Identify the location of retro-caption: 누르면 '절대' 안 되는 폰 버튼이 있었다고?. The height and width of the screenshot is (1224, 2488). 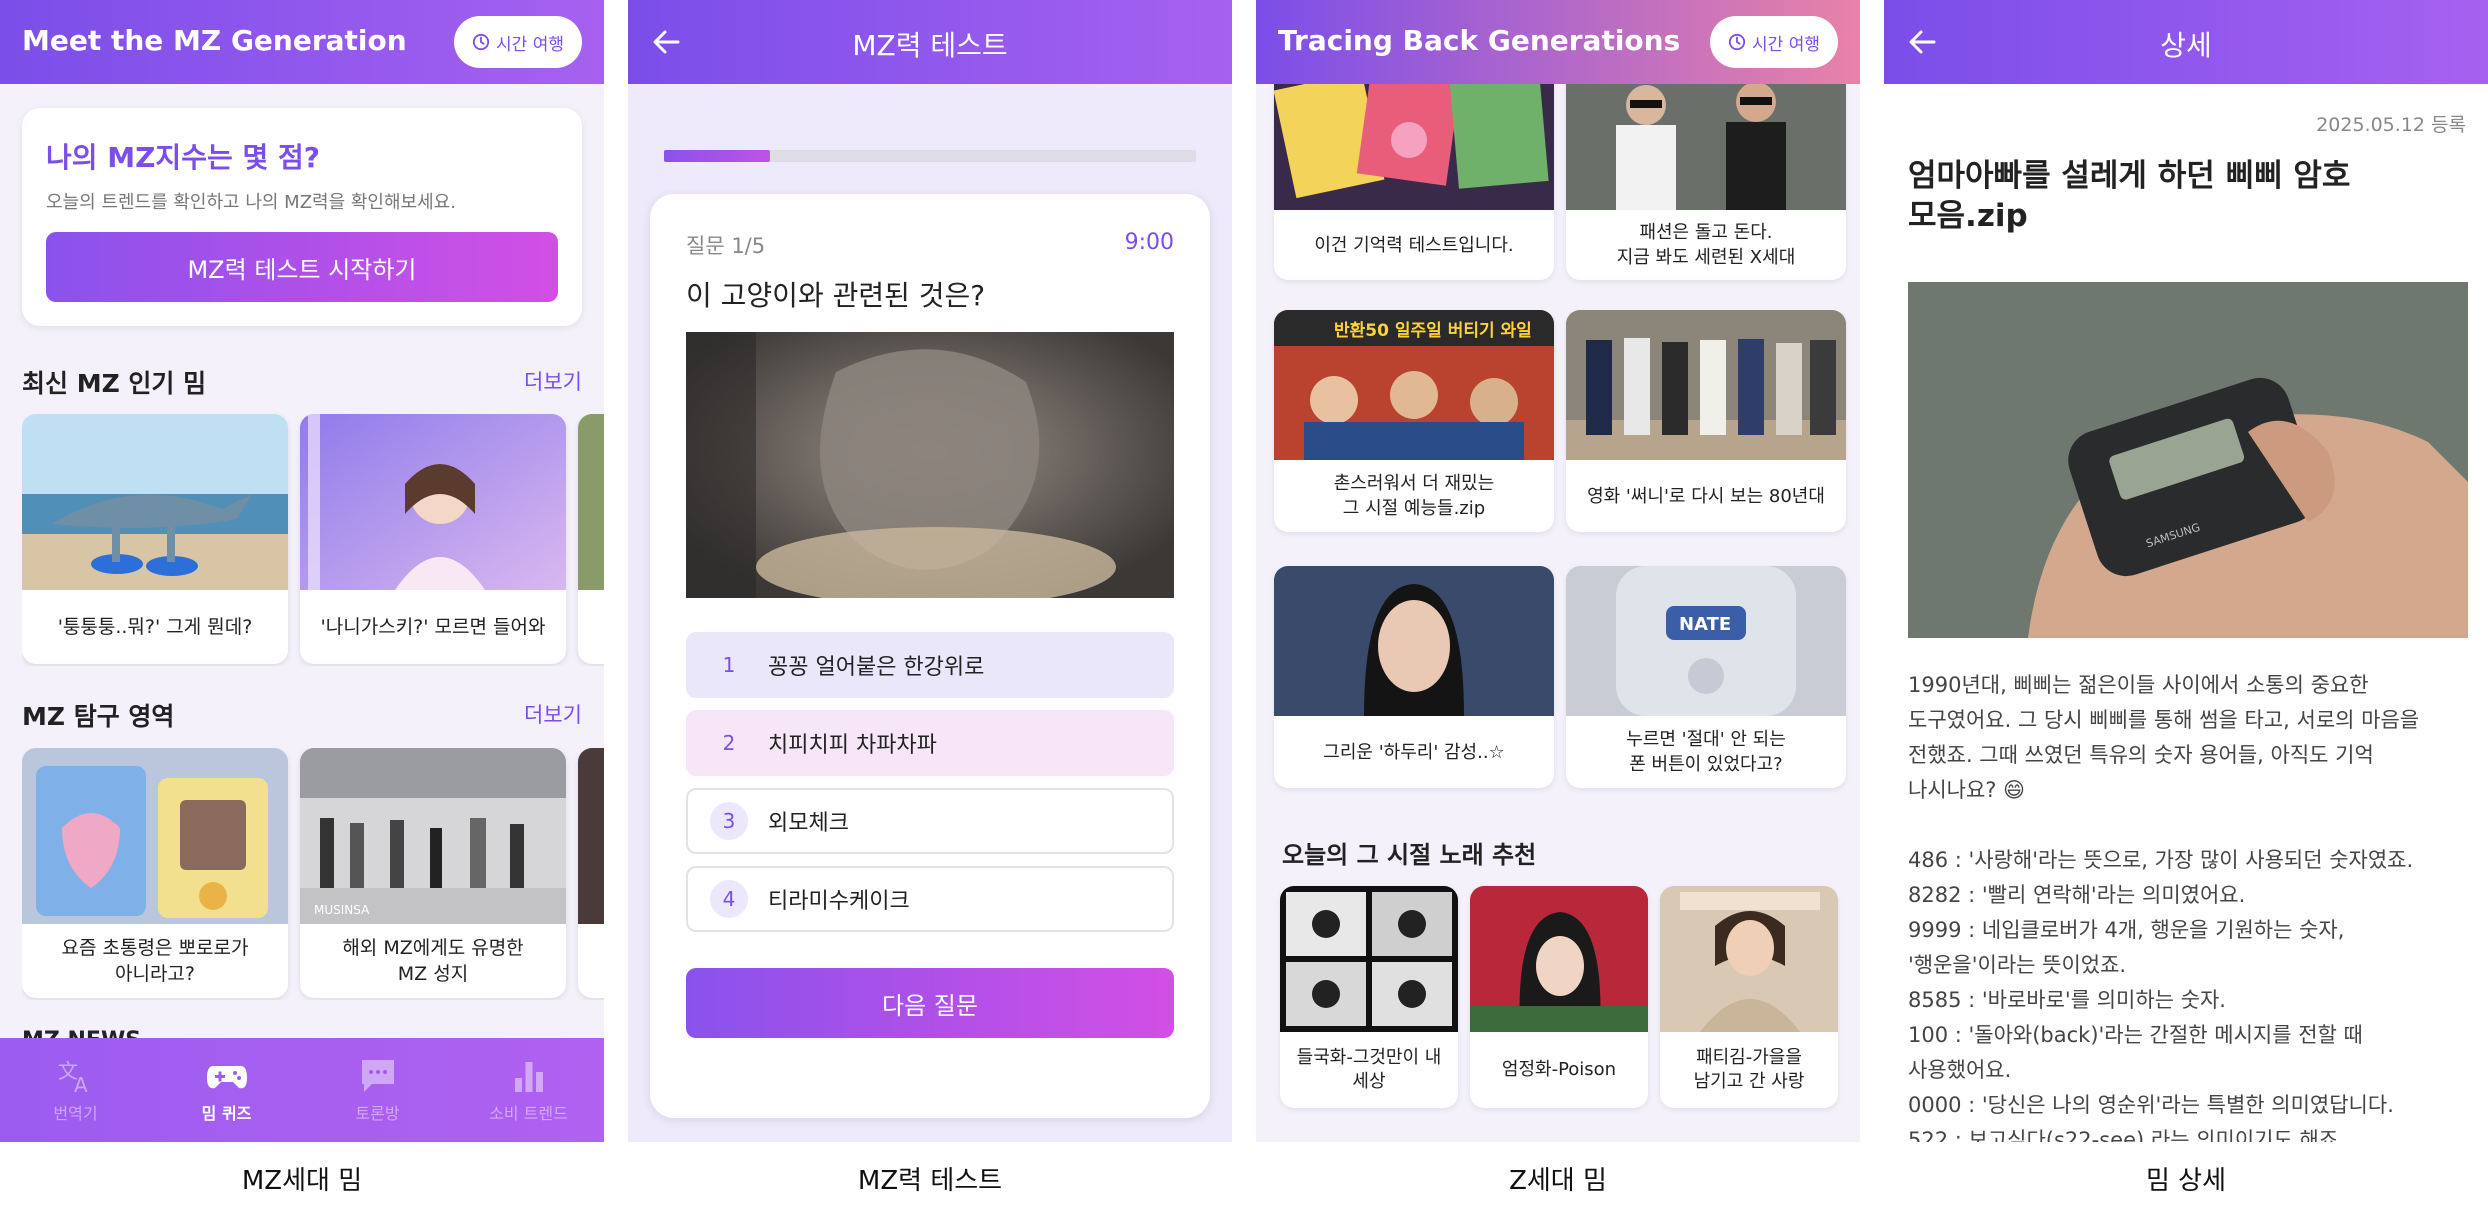
(1706, 752).